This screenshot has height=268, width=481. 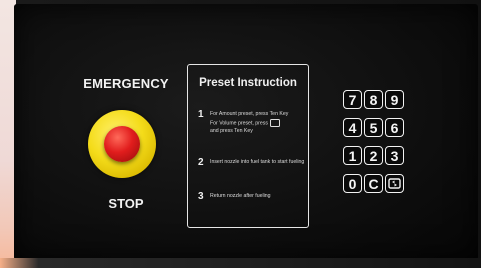 I want to click on key-6: 6, so click(x=394, y=127).